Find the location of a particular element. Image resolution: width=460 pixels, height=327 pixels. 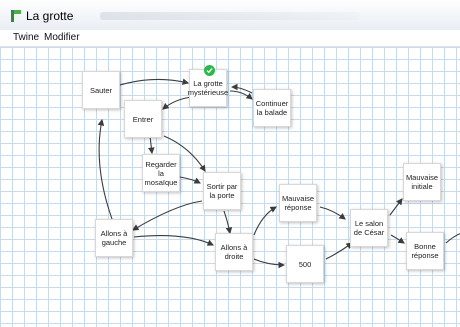

passage-allons-a-droite: Allons à droite is located at coordinates (234, 252).